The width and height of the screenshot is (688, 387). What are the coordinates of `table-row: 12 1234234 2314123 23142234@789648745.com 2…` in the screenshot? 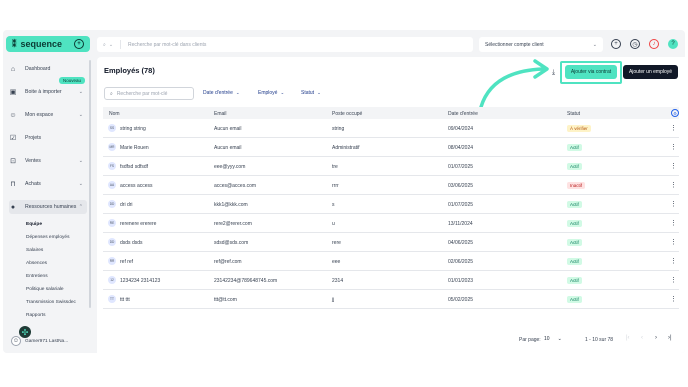 It's located at (391, 280).